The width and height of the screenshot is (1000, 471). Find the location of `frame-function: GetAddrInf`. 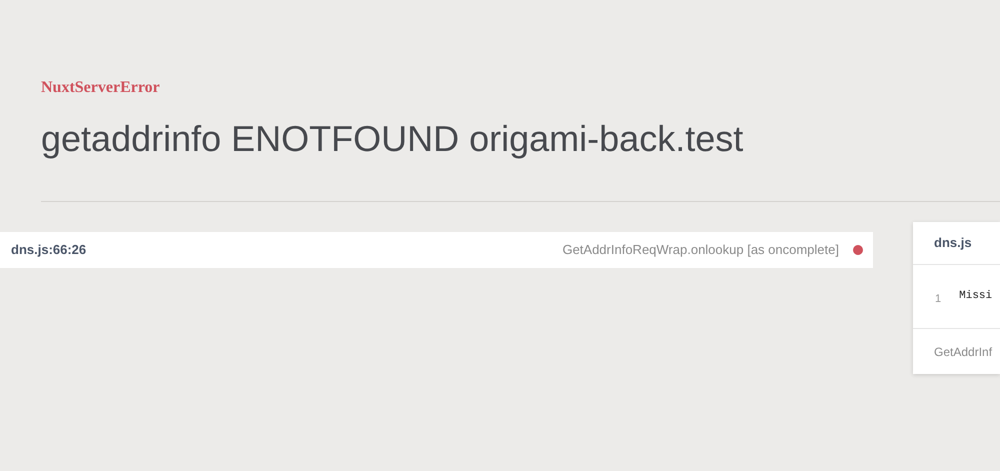

frame-function: GetAddrInf is located at coordinates (963, 352).